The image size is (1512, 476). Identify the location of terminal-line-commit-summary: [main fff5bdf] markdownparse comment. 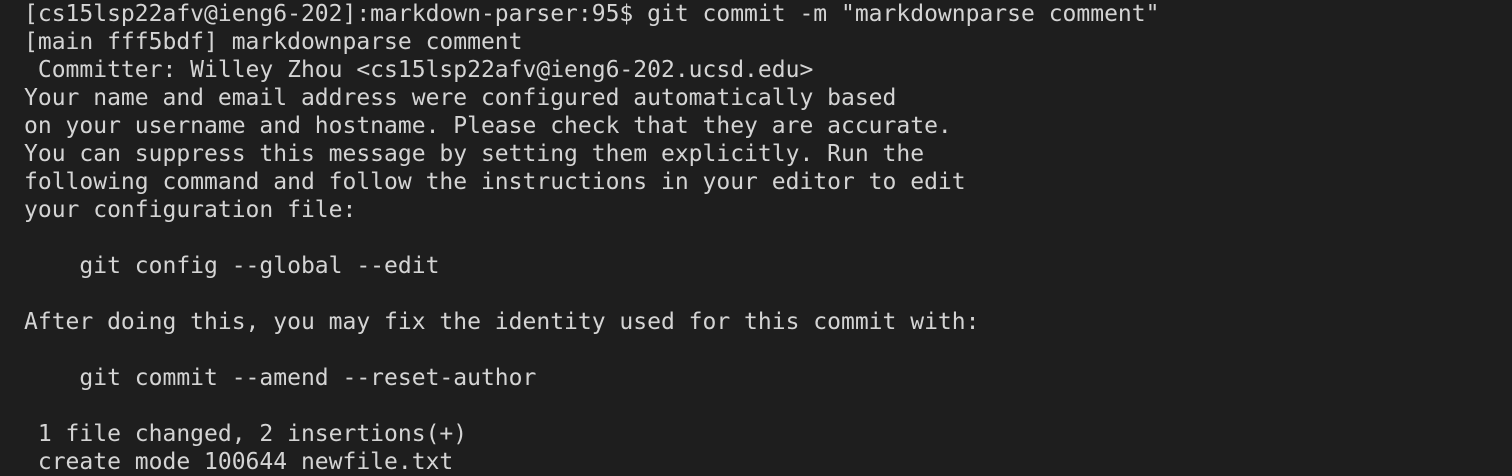
(273, 42).